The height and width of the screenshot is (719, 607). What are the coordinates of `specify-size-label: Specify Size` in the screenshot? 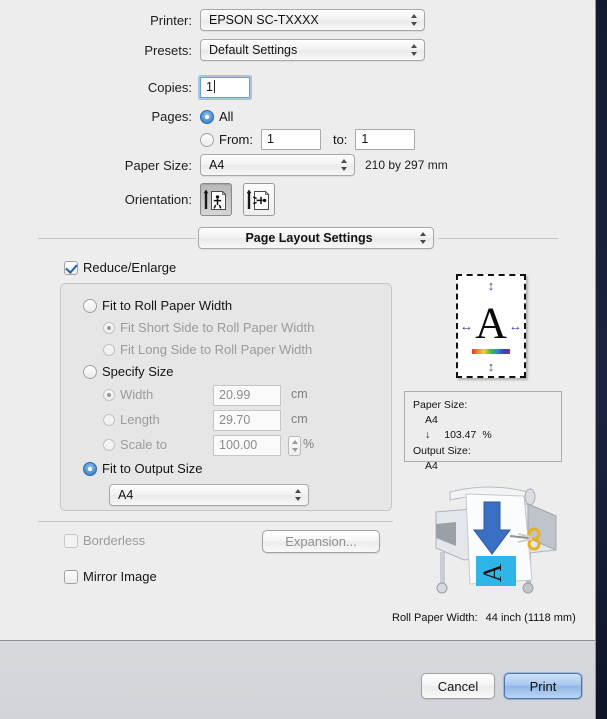 It's located at (138, 371).